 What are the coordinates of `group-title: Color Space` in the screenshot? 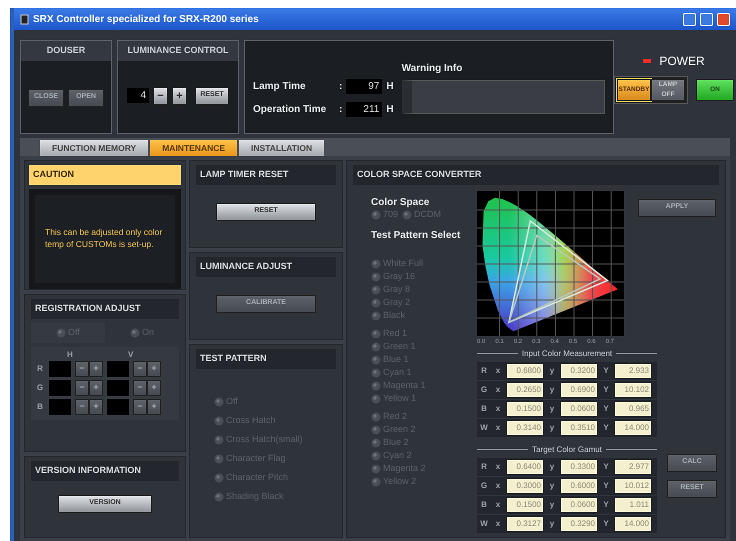 It's located at (400, 203).